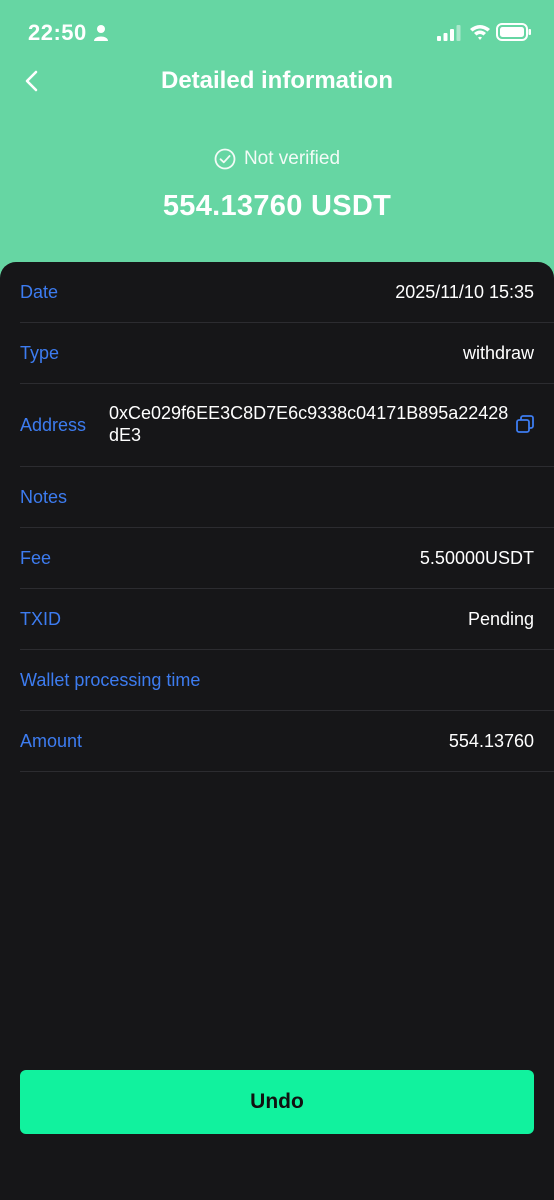 The image size is (554, 1200). I want to click on page-title: Detailed information, so click(277, 80).